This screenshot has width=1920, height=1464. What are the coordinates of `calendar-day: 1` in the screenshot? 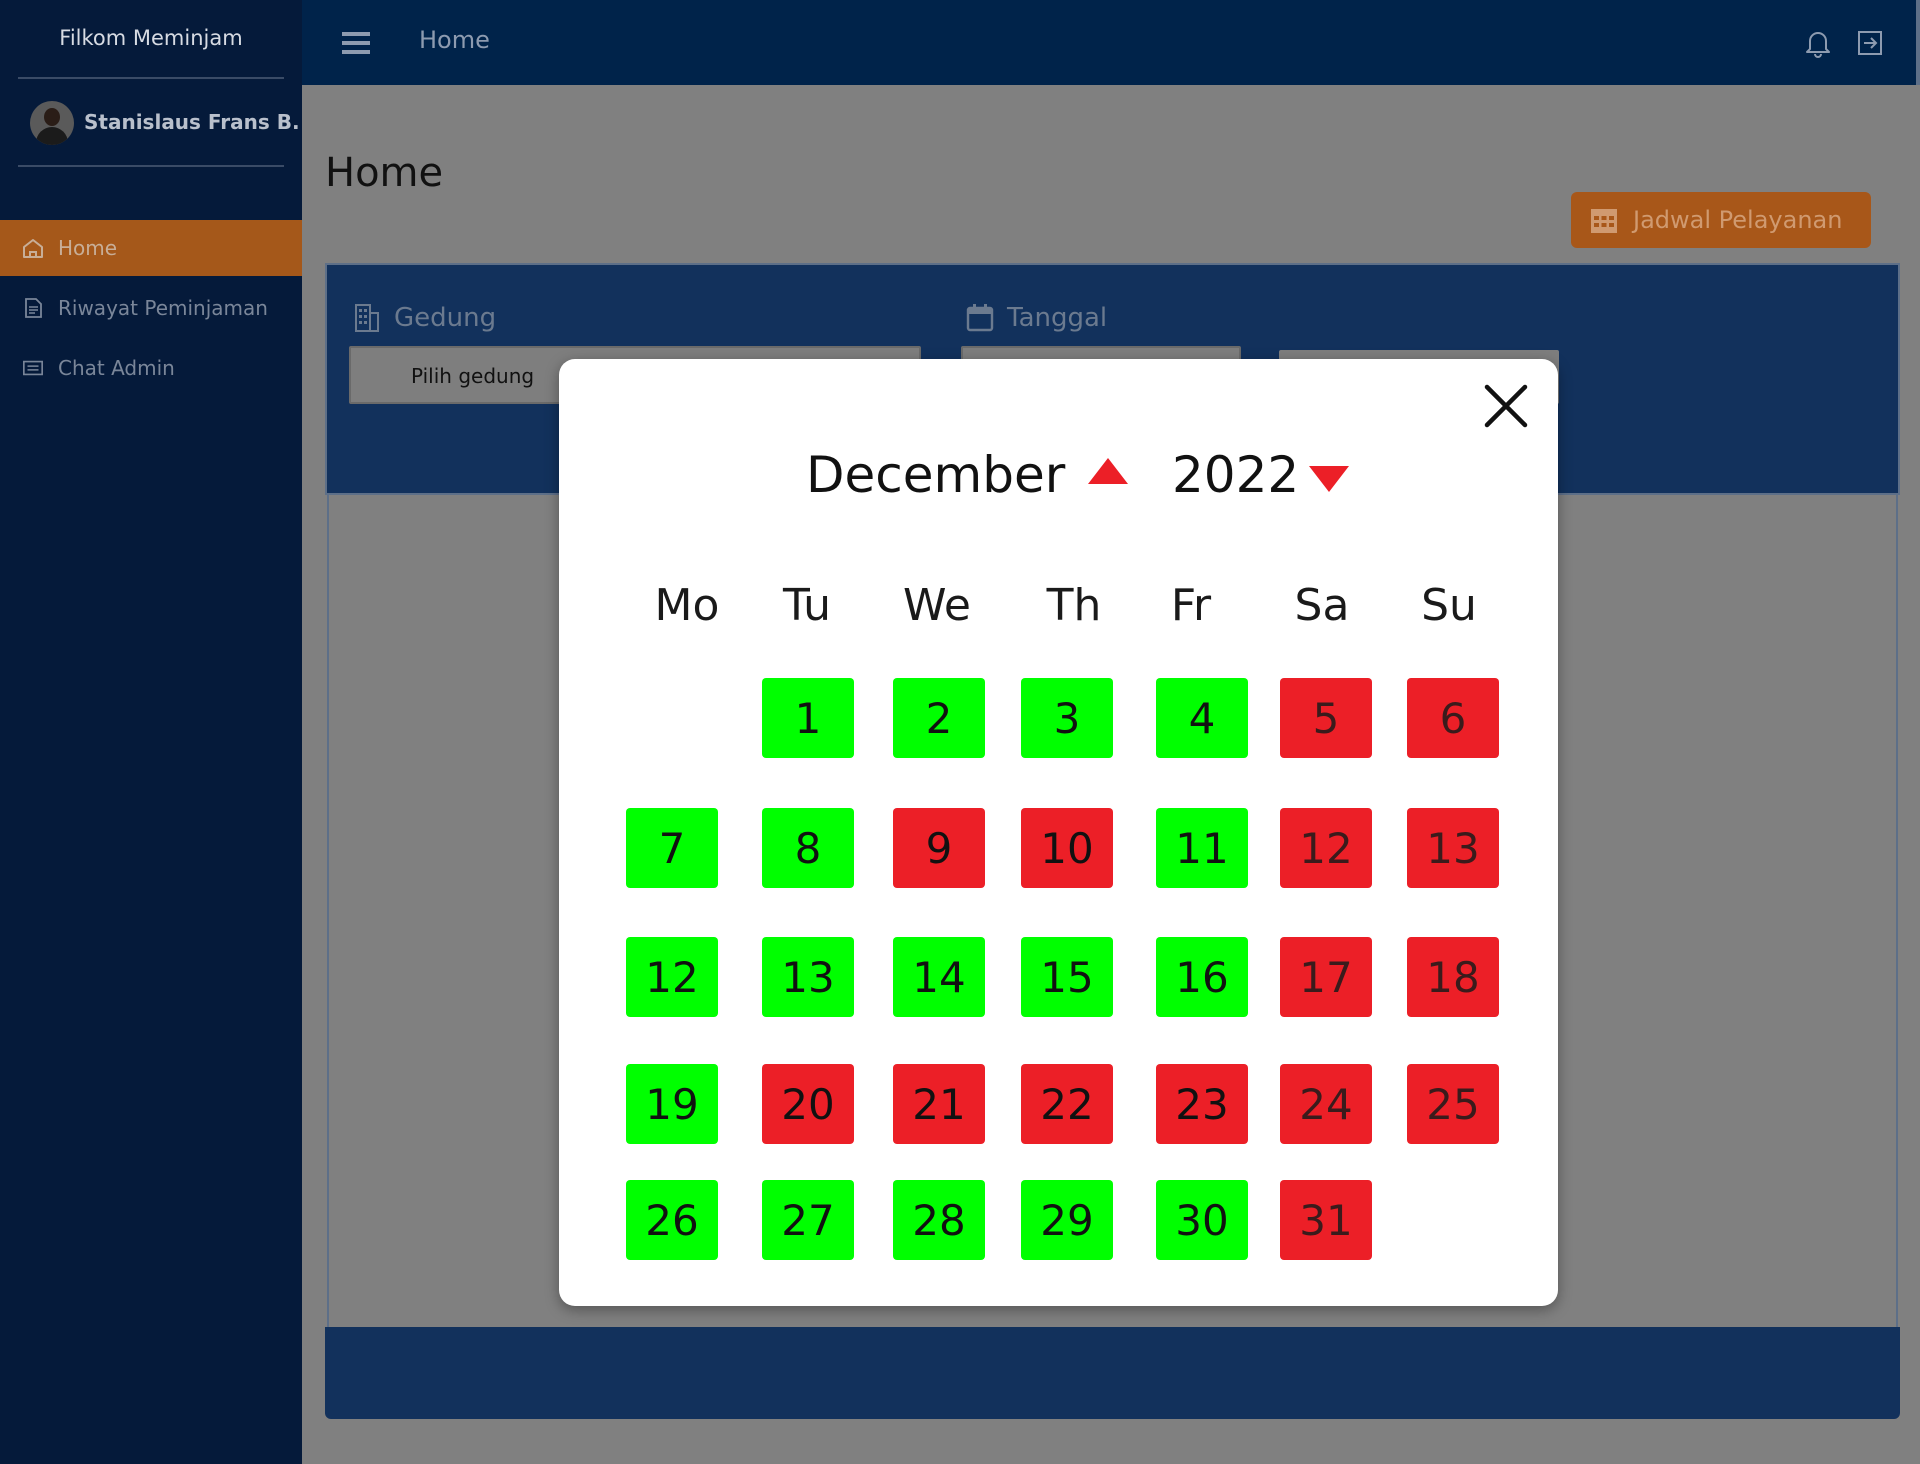 It's located at (808, 718).